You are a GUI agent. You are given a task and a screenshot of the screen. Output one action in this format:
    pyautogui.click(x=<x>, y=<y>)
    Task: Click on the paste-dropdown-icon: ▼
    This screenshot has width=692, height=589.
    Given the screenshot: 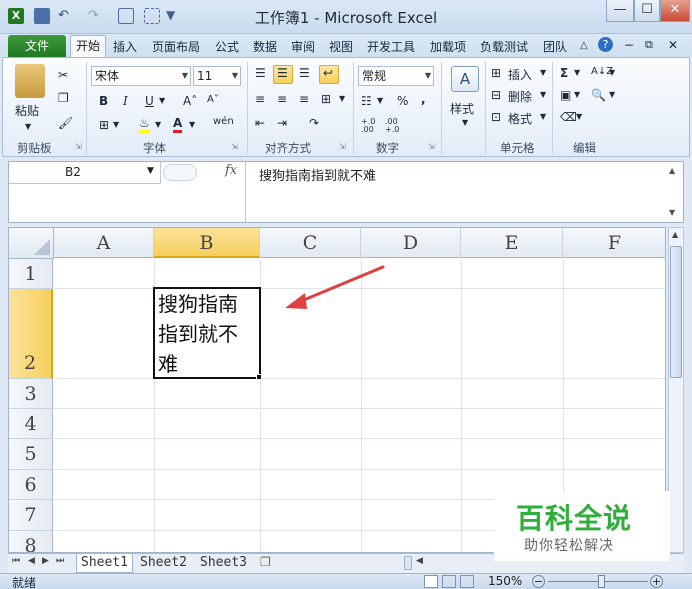 What is the action you would take?
    pyautogui.click(x=28, y=126)
    